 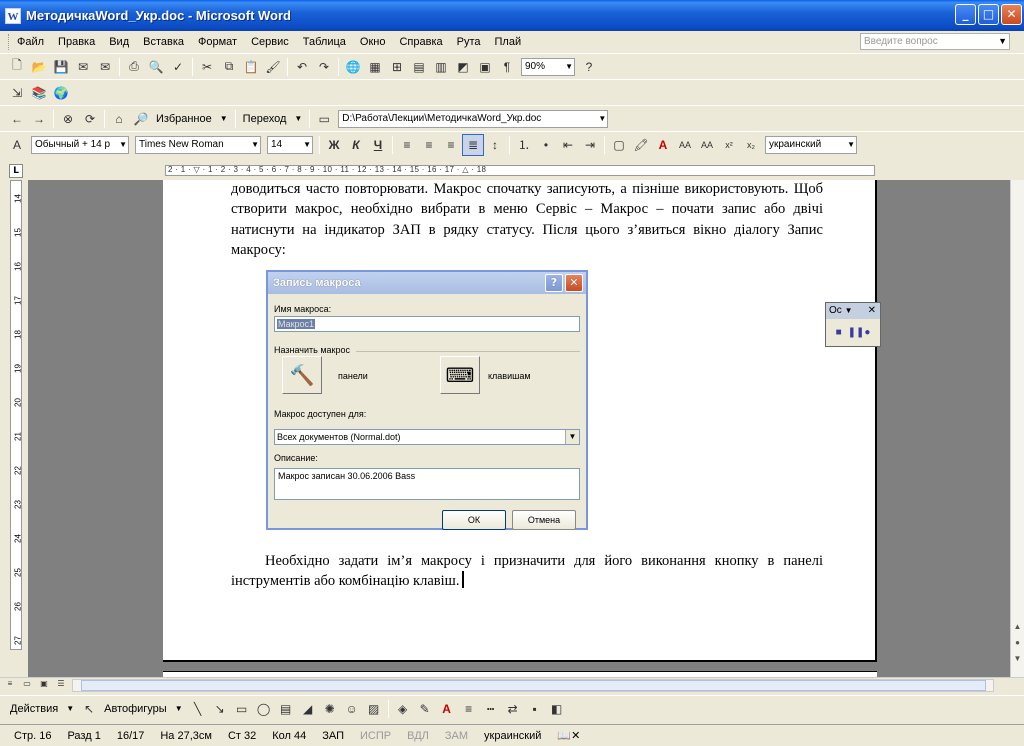 I want to click on vertical-scrollbar: ▲ ● ▼, so click(x=1017, y=428).